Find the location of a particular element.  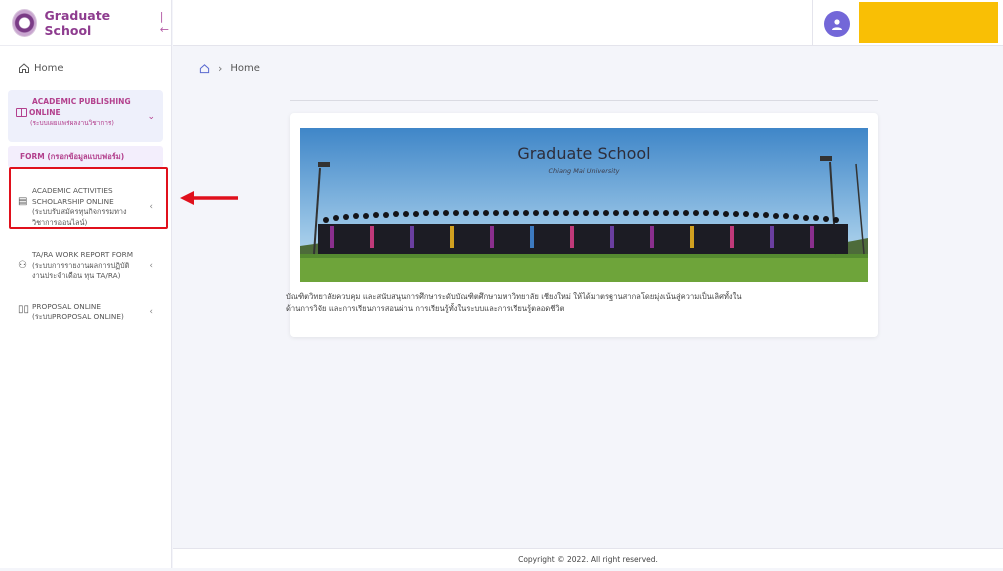

divider is located at coordinates (584, 100).